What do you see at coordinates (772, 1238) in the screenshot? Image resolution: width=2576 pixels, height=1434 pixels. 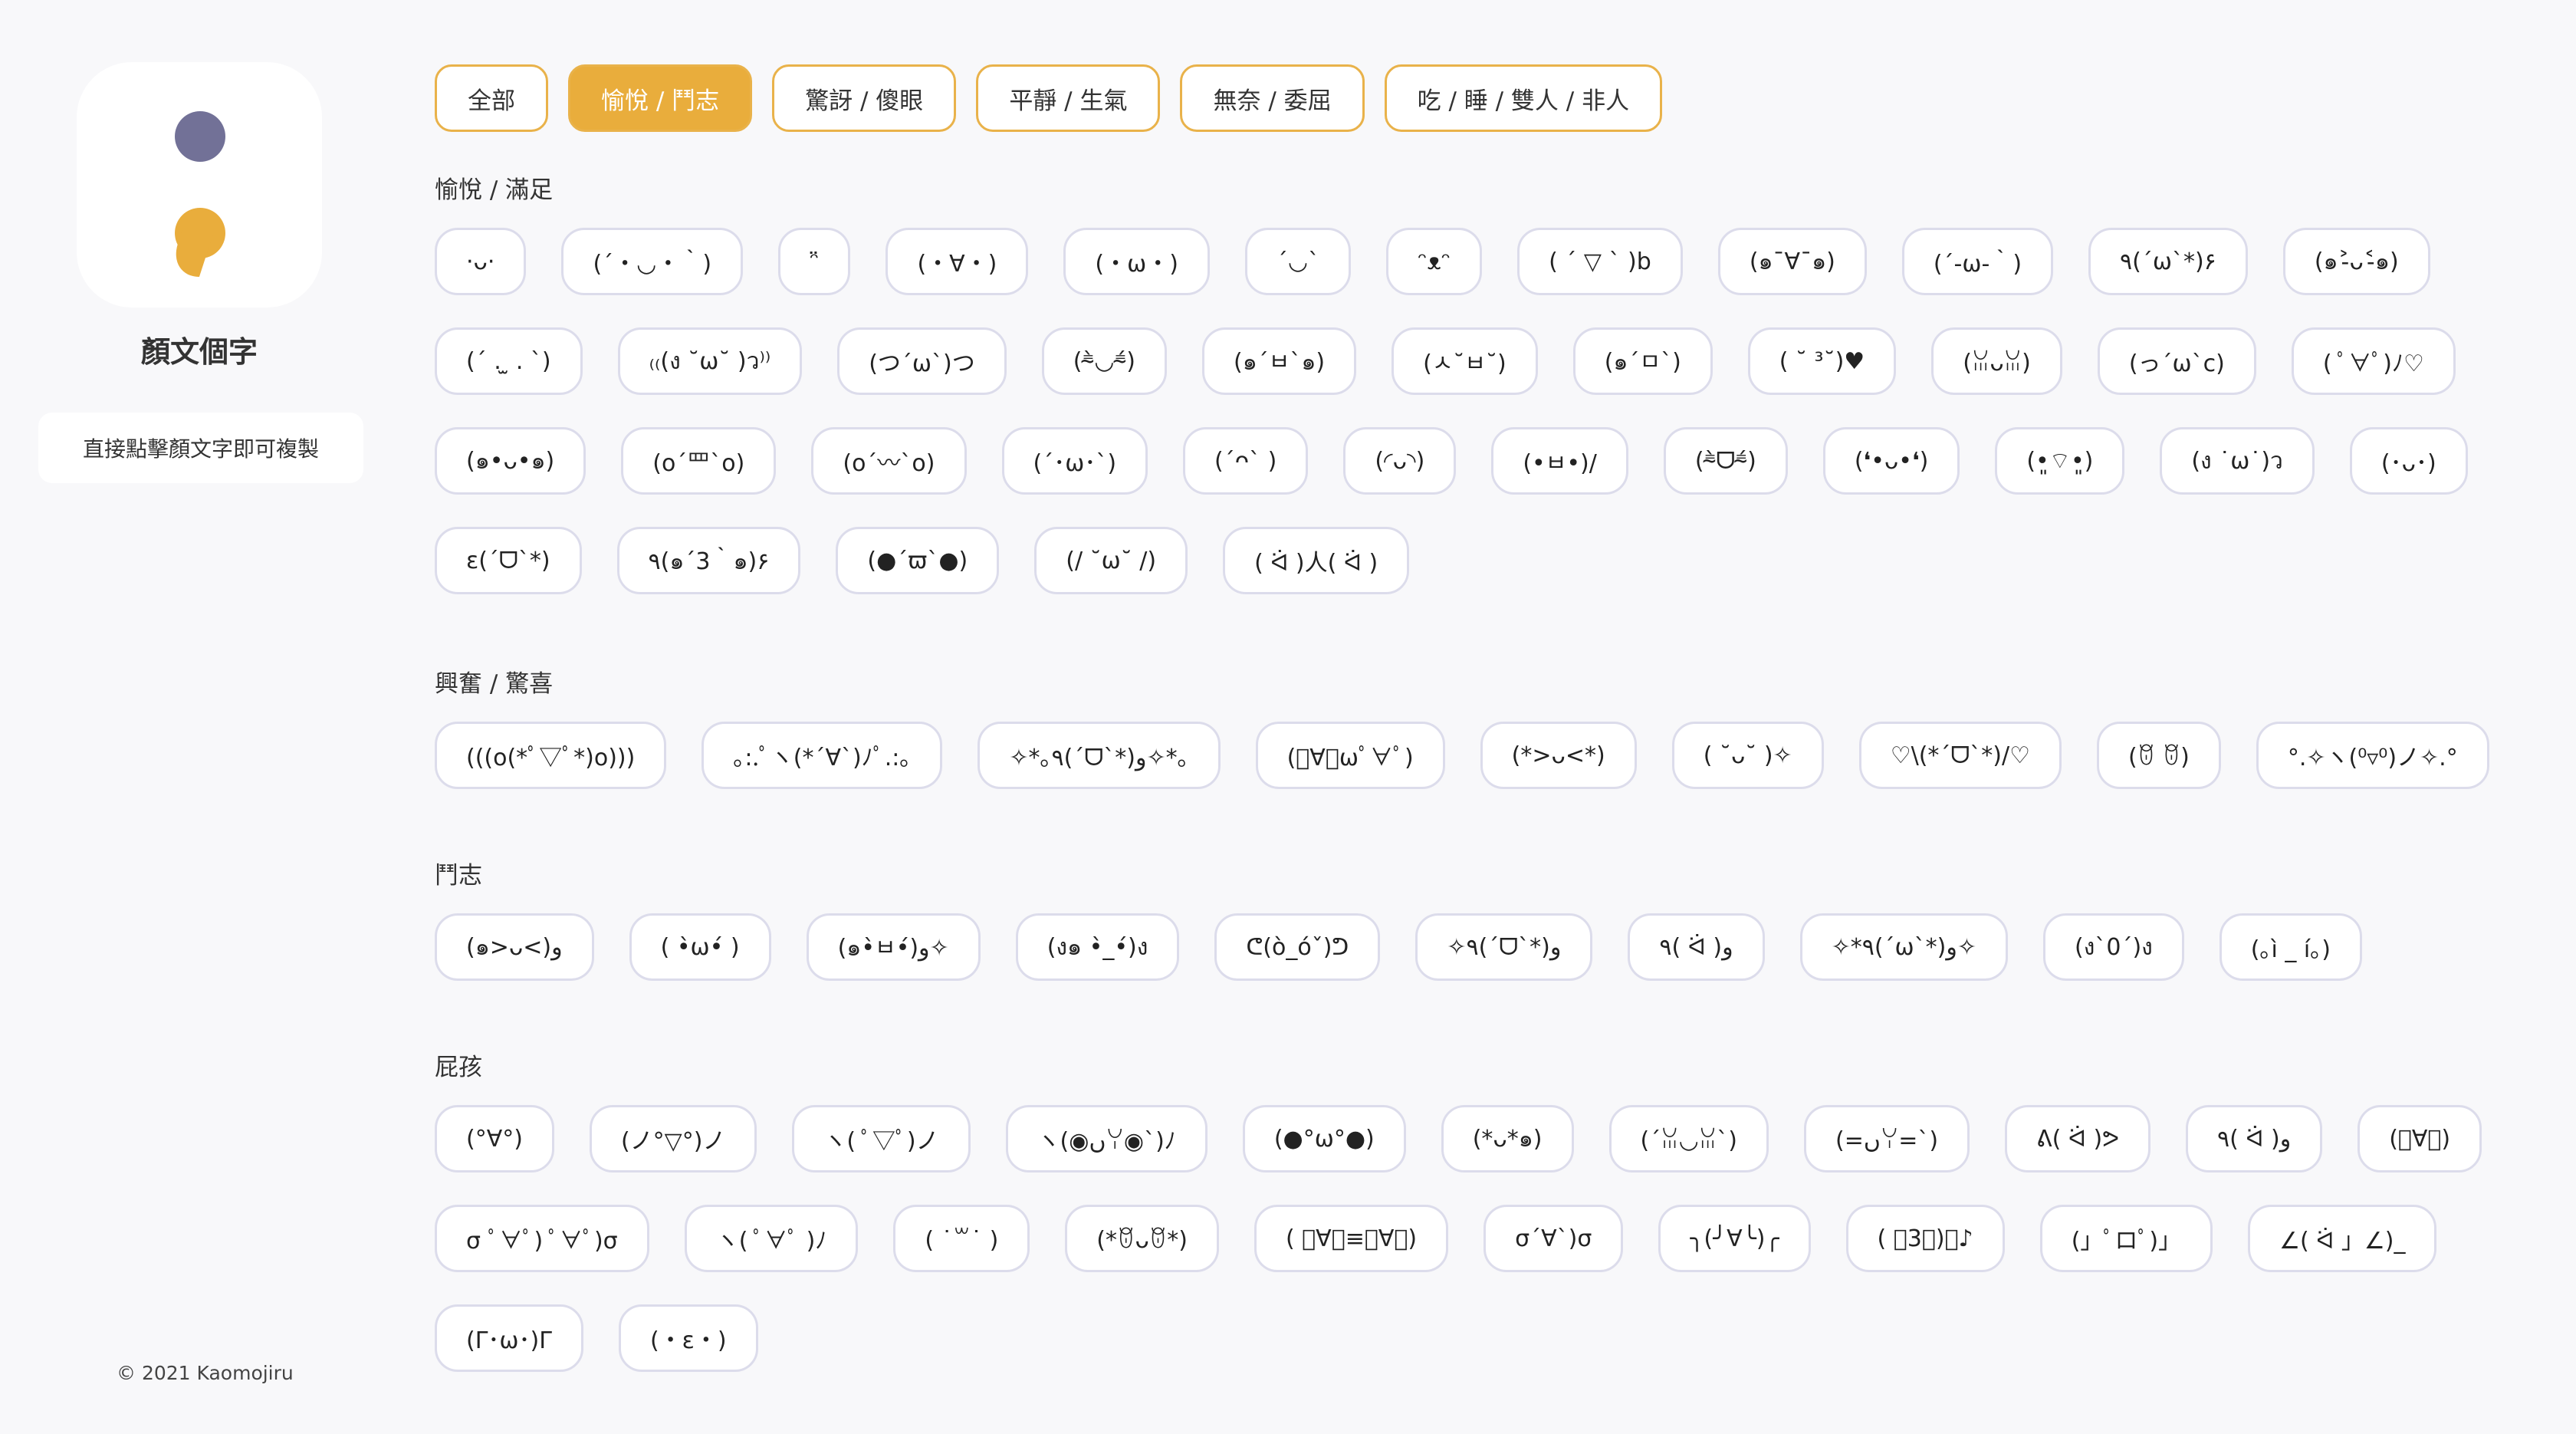 I see `kaomoji-chip: ヽ( ﾟ∀ﾟ )ﾉ` at bounding box center [772, 1238].